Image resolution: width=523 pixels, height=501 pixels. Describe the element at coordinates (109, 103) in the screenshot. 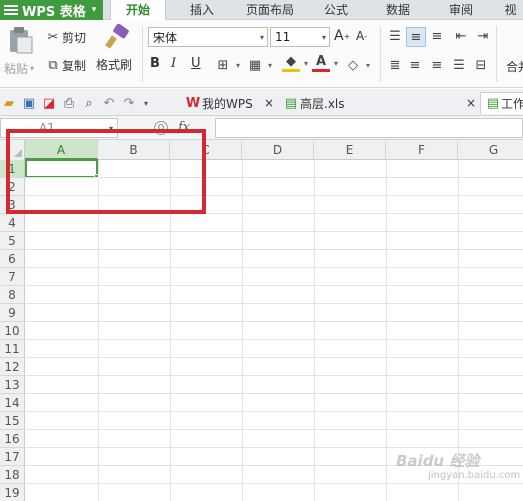

I see `undo-icon: ↶` at that location.